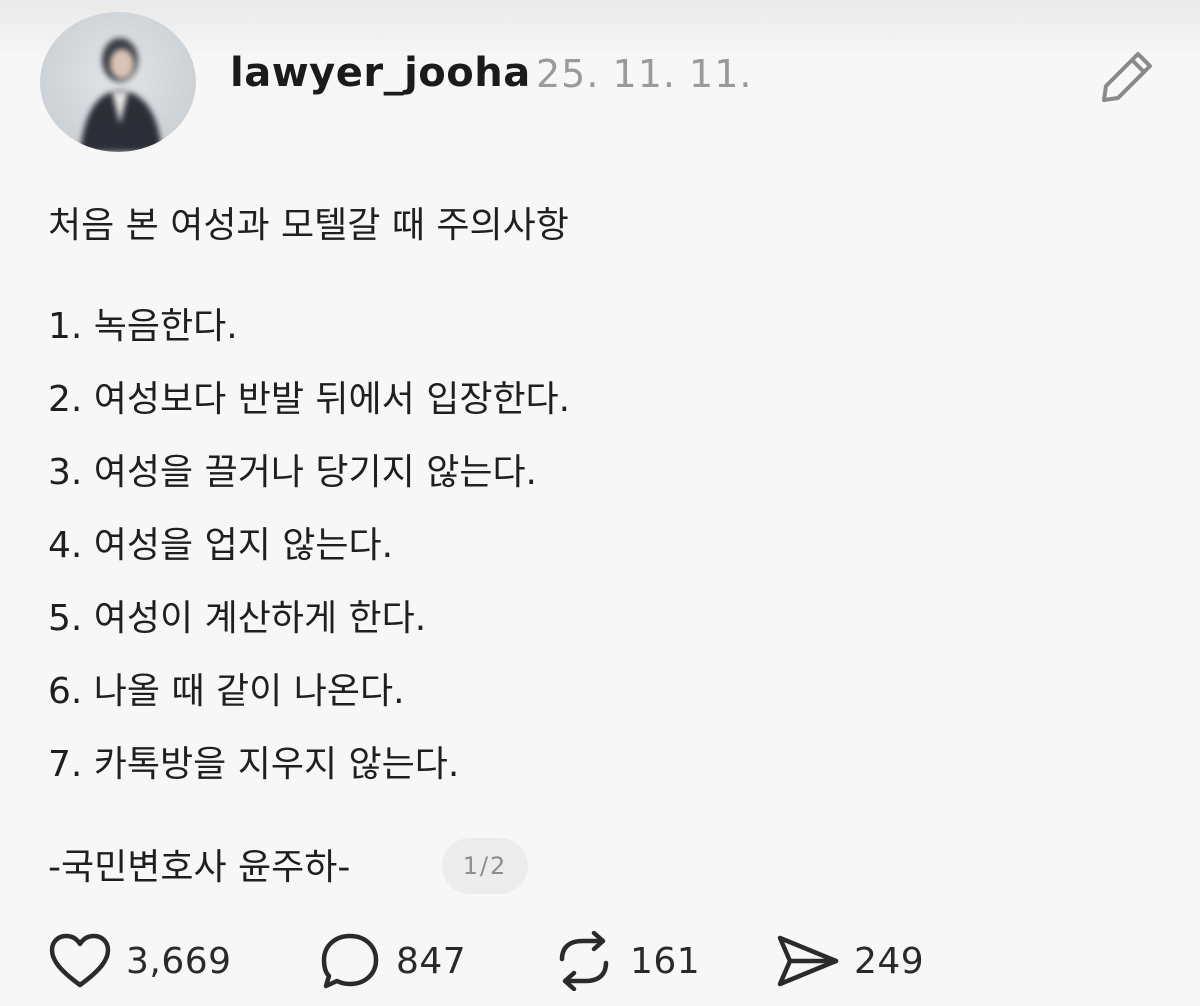  I want to click on list-item: 7. 카톡방을 지우지 않는다., so click(254, 764).